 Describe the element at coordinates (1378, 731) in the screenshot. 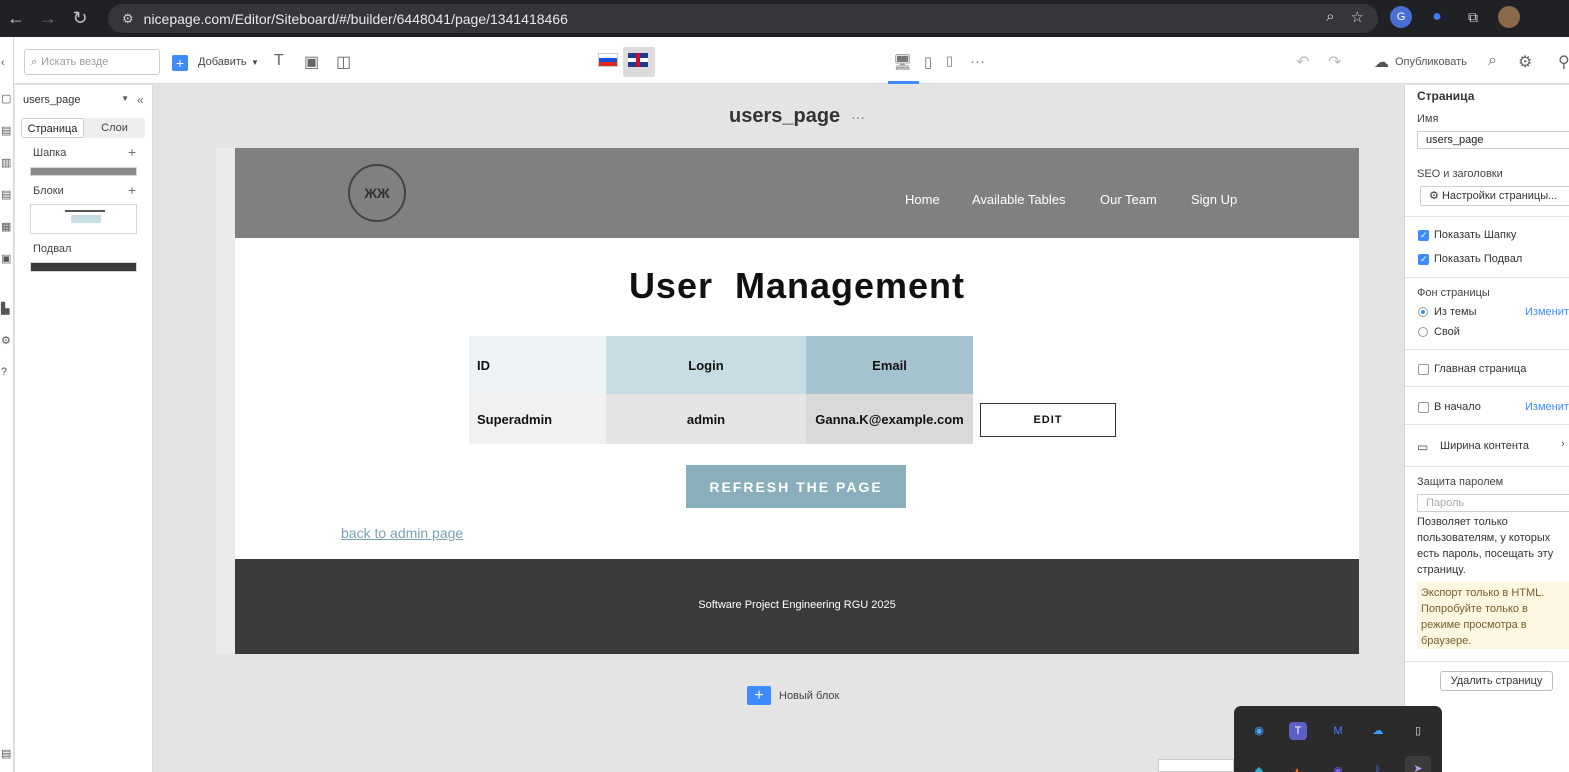

I see `onedrive-icon: ☁` at that location.